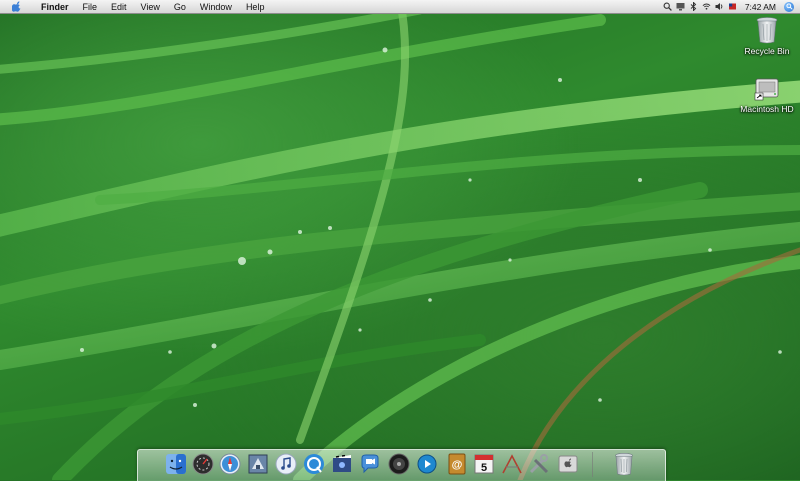  Describe the element at coordinates (255, 7) in the screenshot. I see `menu-help: Help` at that location.